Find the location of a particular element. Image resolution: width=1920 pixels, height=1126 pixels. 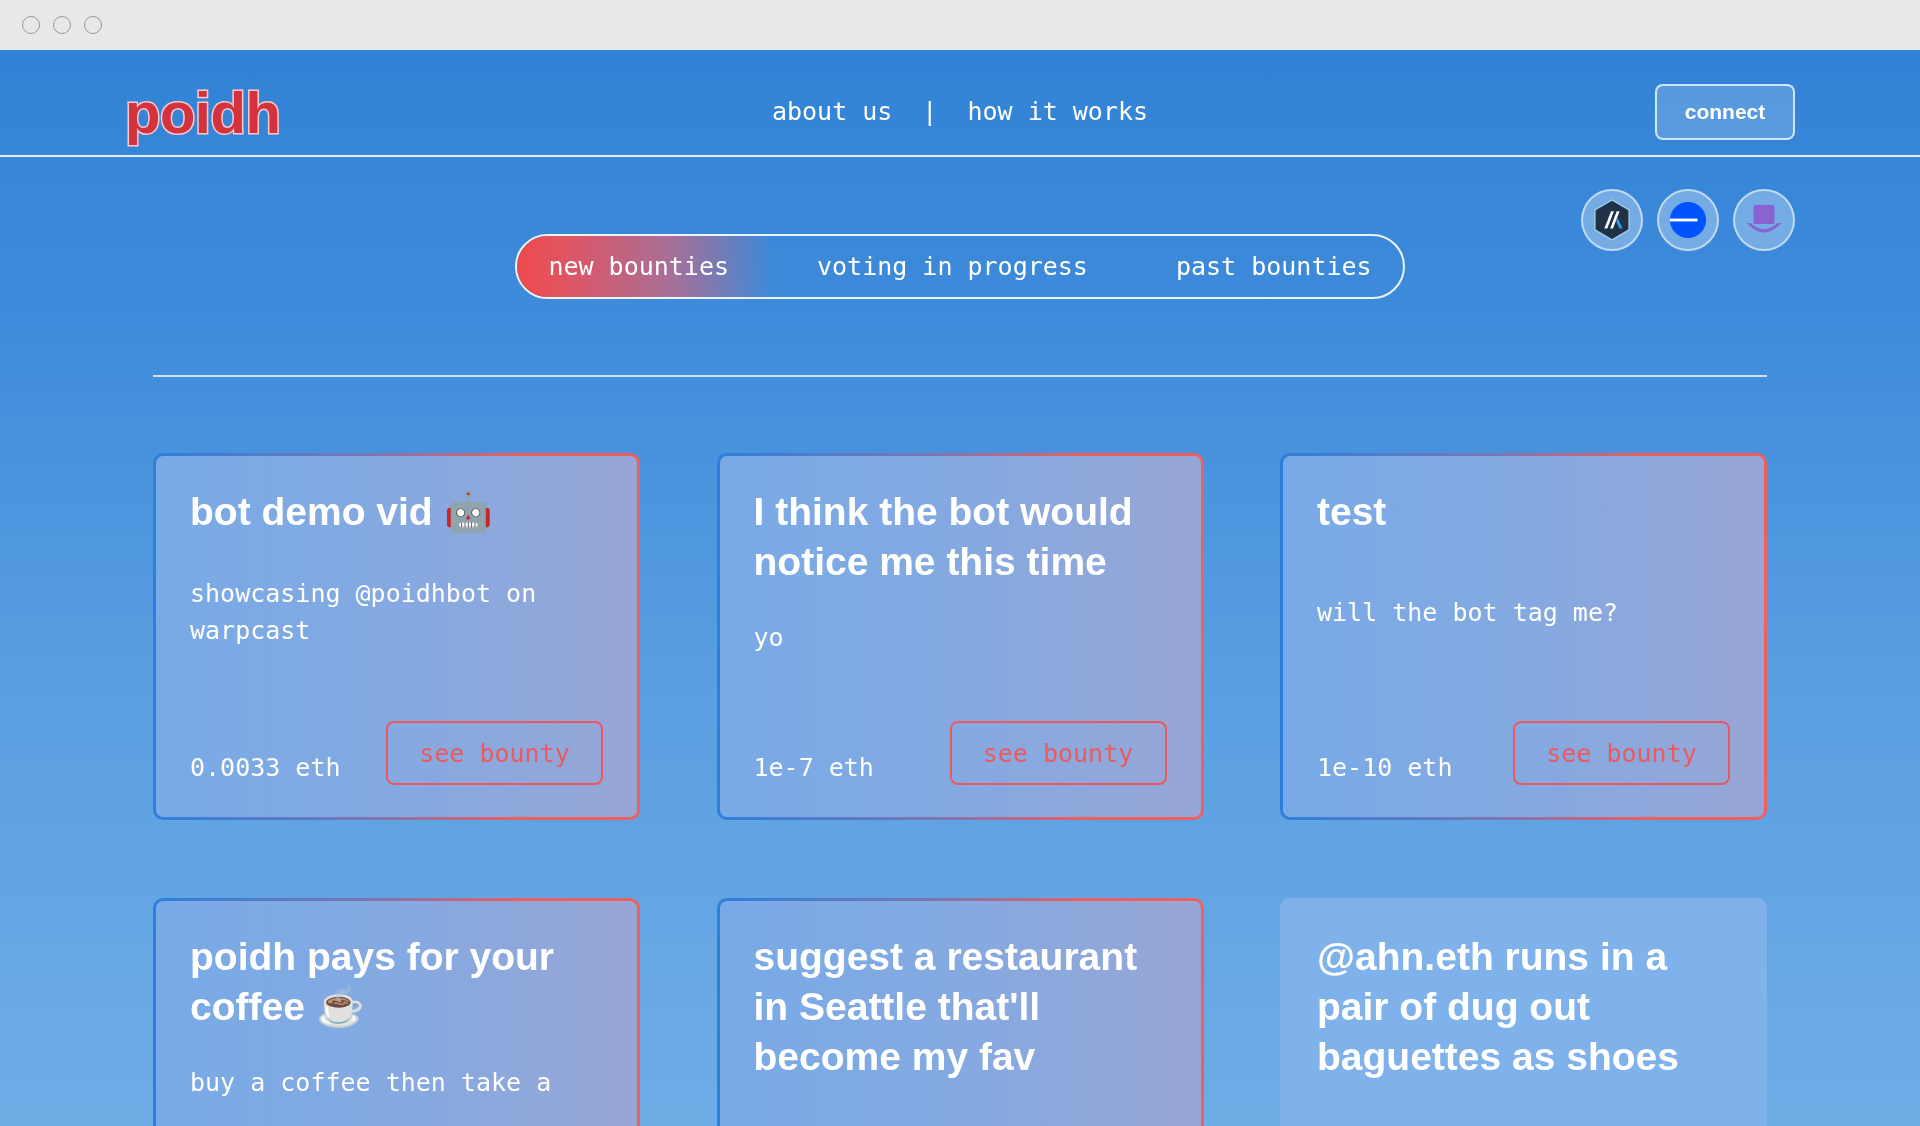

bounty-card: poidh pays for your coffee ☕ buy a coffee then take a is located at coordinates (396, 1012).